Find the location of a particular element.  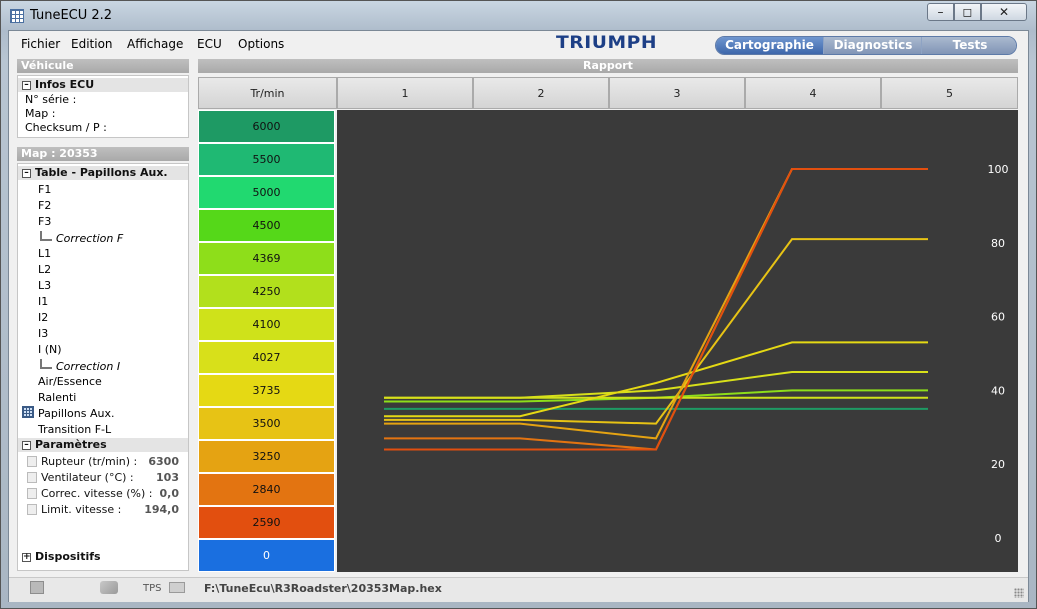

param-ventilateur-value: 103 is located at coordinates (159, 477).